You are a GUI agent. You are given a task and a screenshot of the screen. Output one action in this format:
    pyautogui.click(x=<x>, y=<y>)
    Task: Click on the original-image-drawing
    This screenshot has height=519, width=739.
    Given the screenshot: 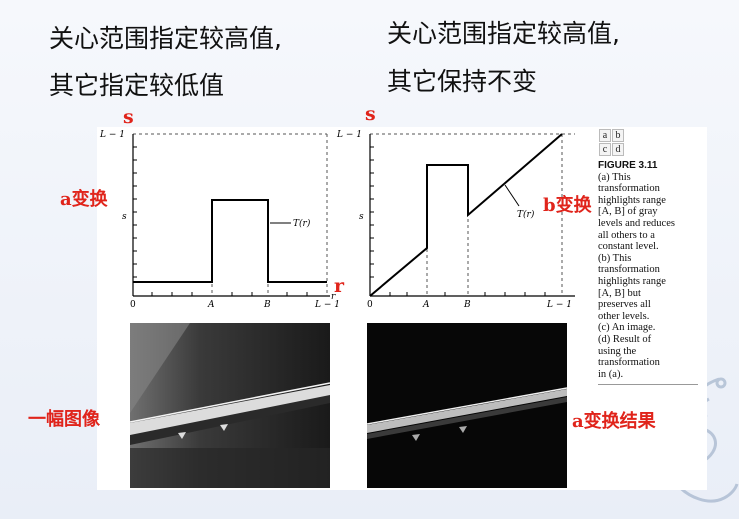 What is the action you would take?
    pyautogui.click(x=230, y=405)
    